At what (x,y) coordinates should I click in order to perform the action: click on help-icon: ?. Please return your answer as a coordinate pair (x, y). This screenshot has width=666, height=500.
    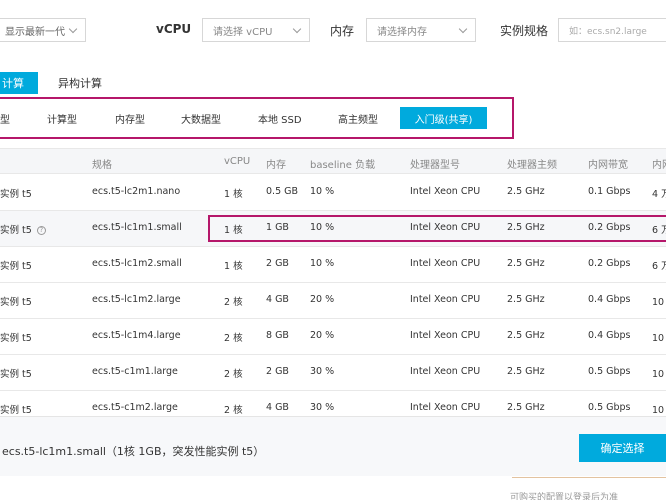
    Looking at the image, I should click on (41, 230).